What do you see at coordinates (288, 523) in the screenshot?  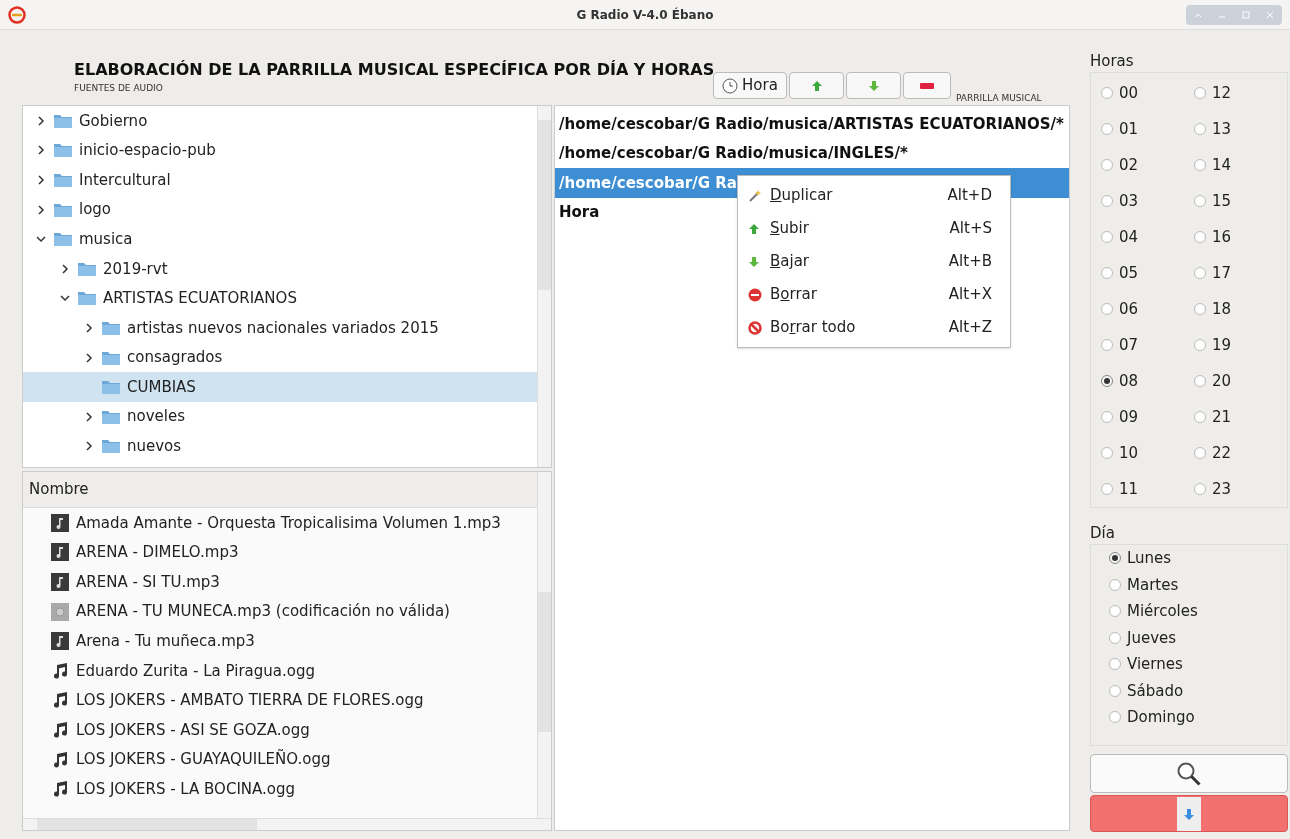 I see `file-name: Amada Amante - Orquesta Tropicalisima Volumen 1.mp3` at bounding box center [288, 523].